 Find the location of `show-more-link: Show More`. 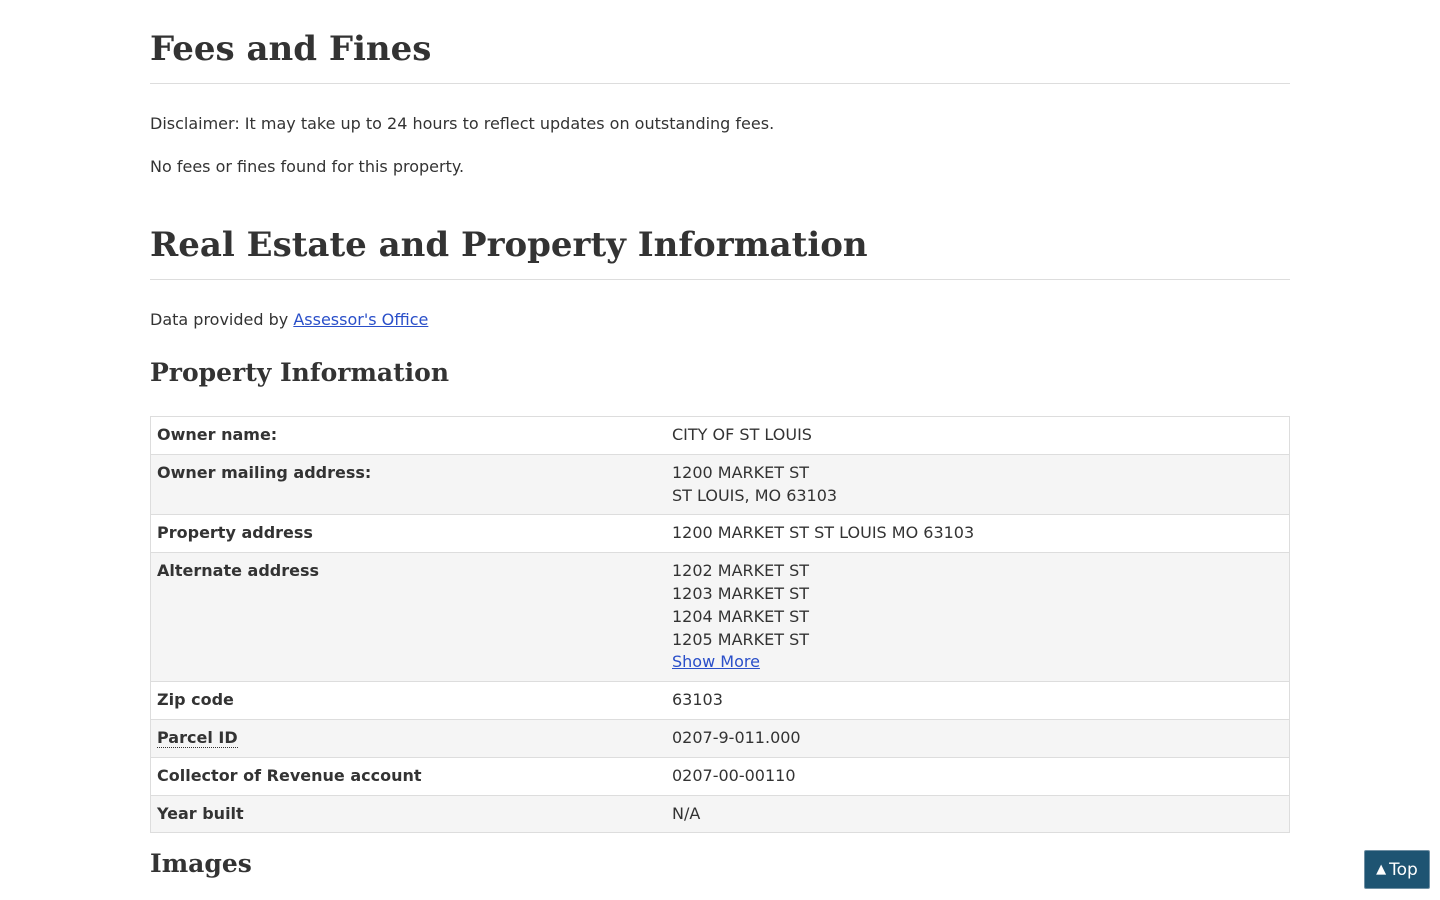

show-more-link: Show More is located at coordinates (716, 661).